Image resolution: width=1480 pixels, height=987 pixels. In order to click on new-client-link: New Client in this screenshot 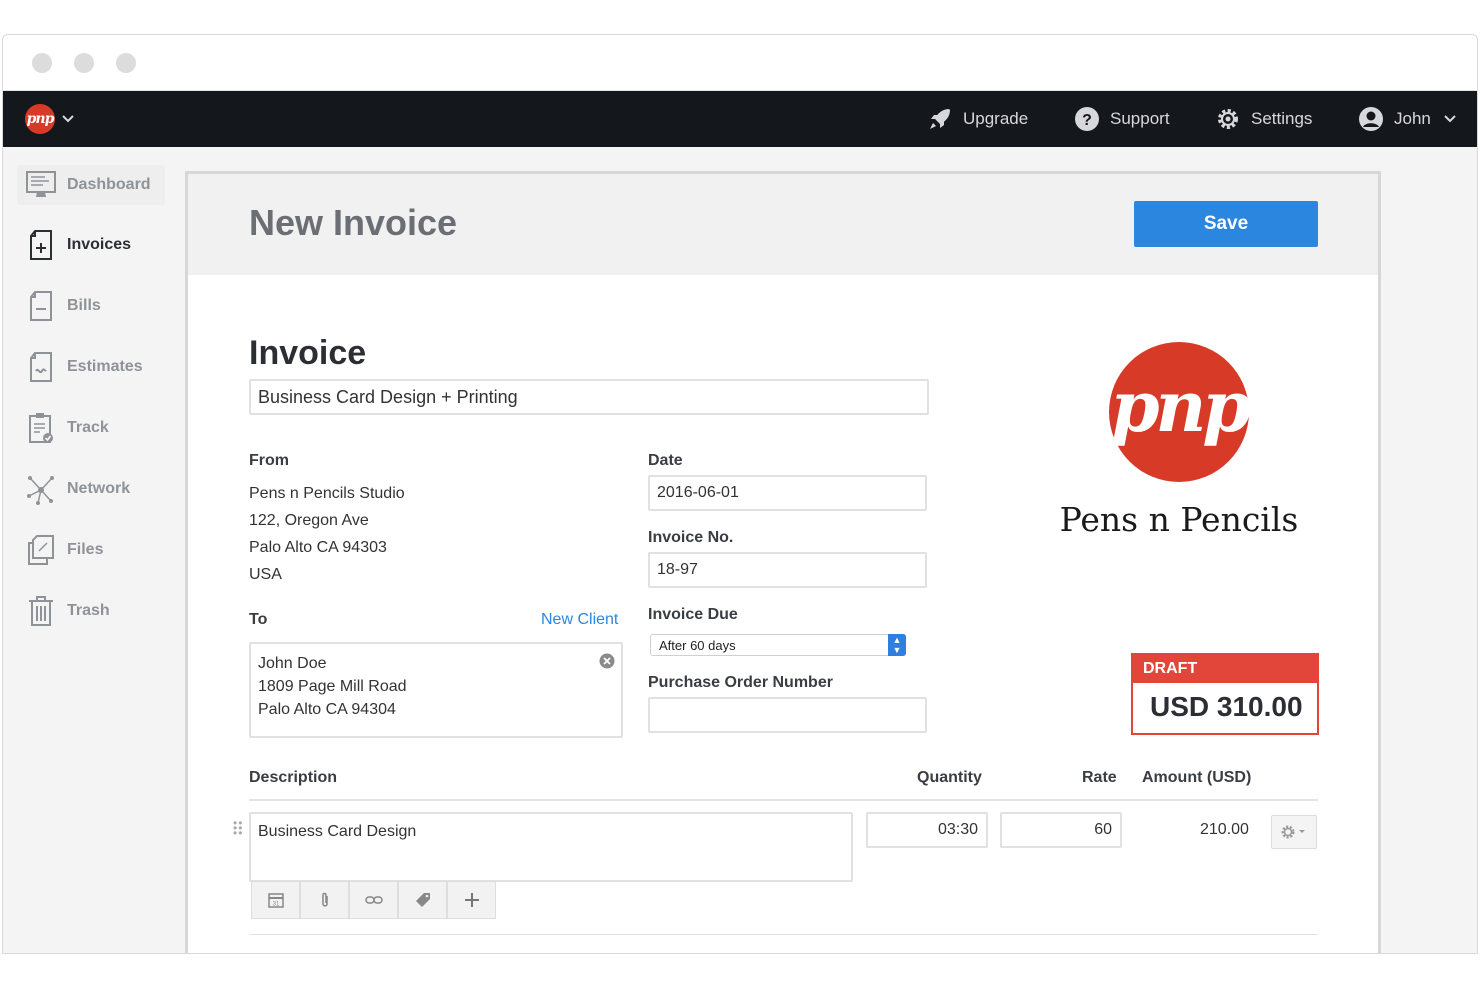, I will do `click(579, 620)`.